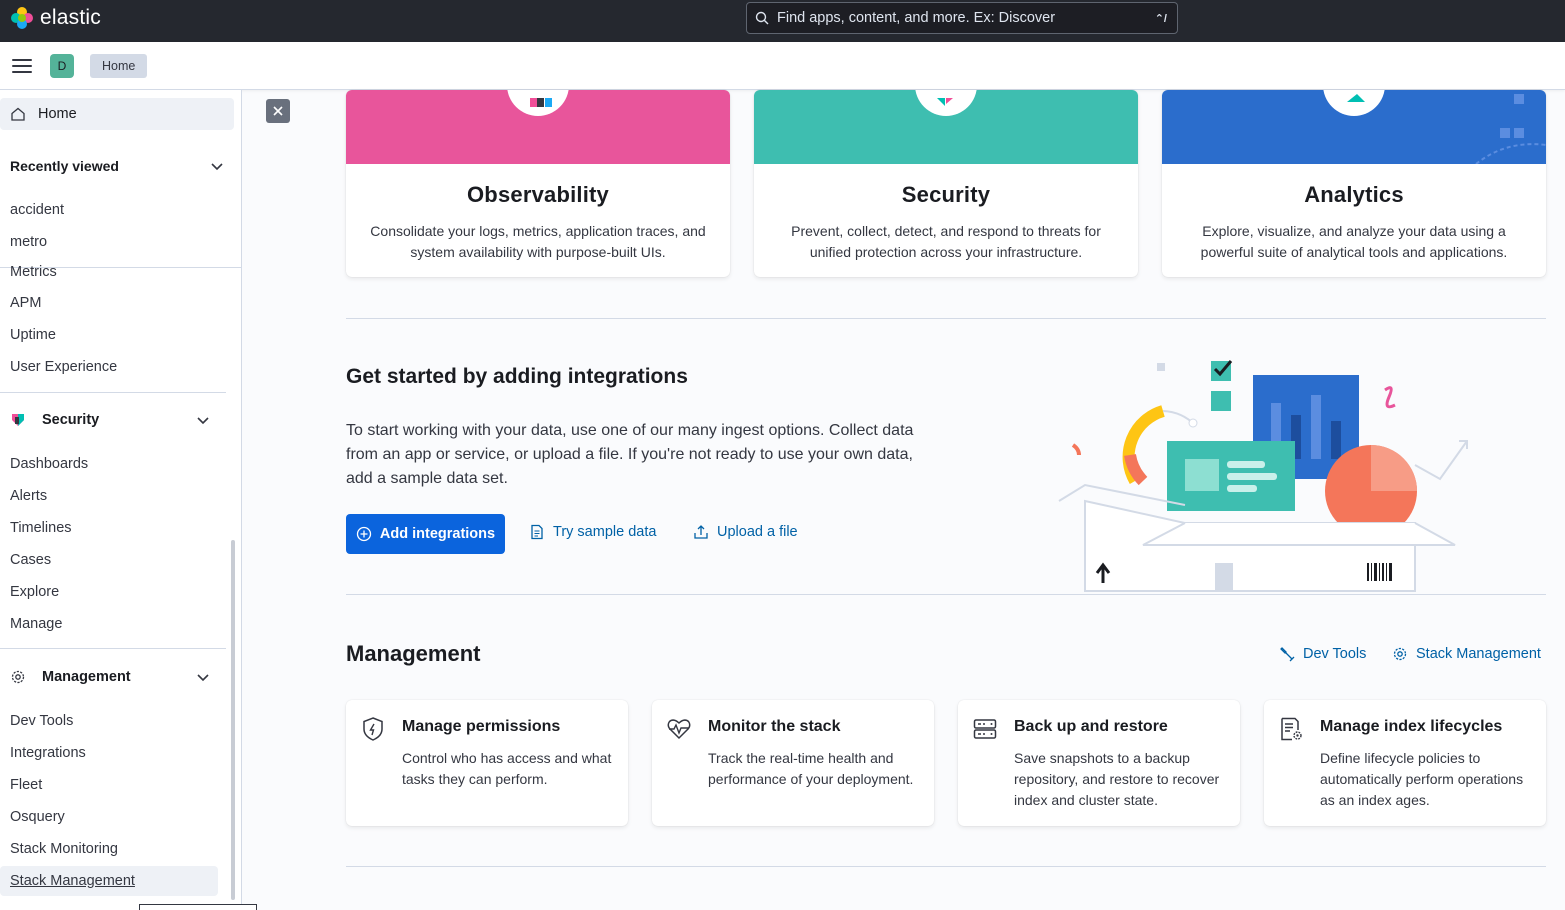 This screenshot has height=910, width=1565. What do you see at coordinates (1510, 129) in the screenshot?
I see `decorative-squares-icon` at bounding box center [1510, 129].